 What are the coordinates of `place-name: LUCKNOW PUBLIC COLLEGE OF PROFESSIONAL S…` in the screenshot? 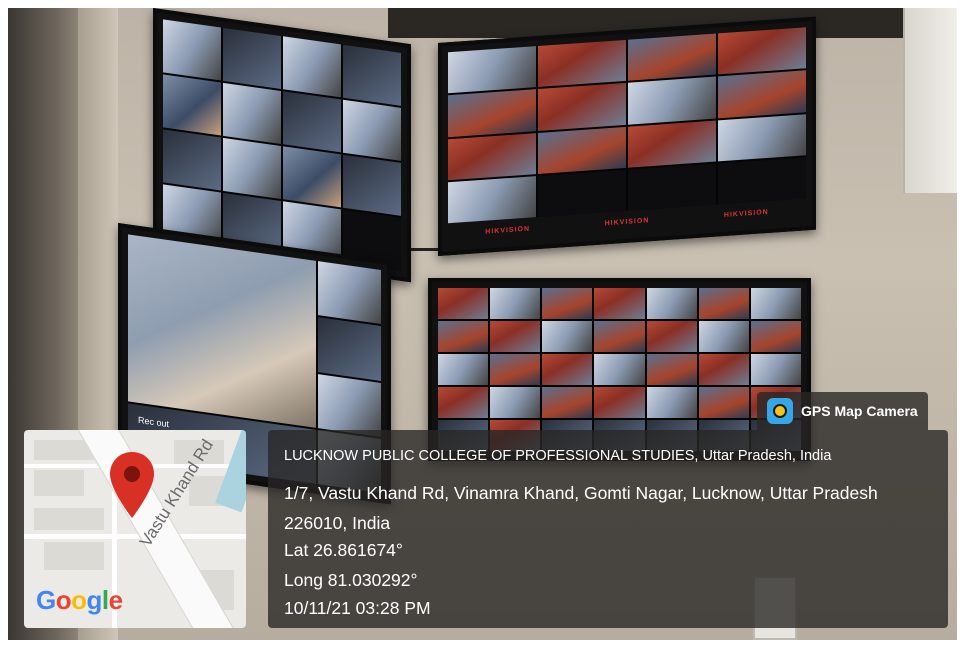 It's located at (558, 456).